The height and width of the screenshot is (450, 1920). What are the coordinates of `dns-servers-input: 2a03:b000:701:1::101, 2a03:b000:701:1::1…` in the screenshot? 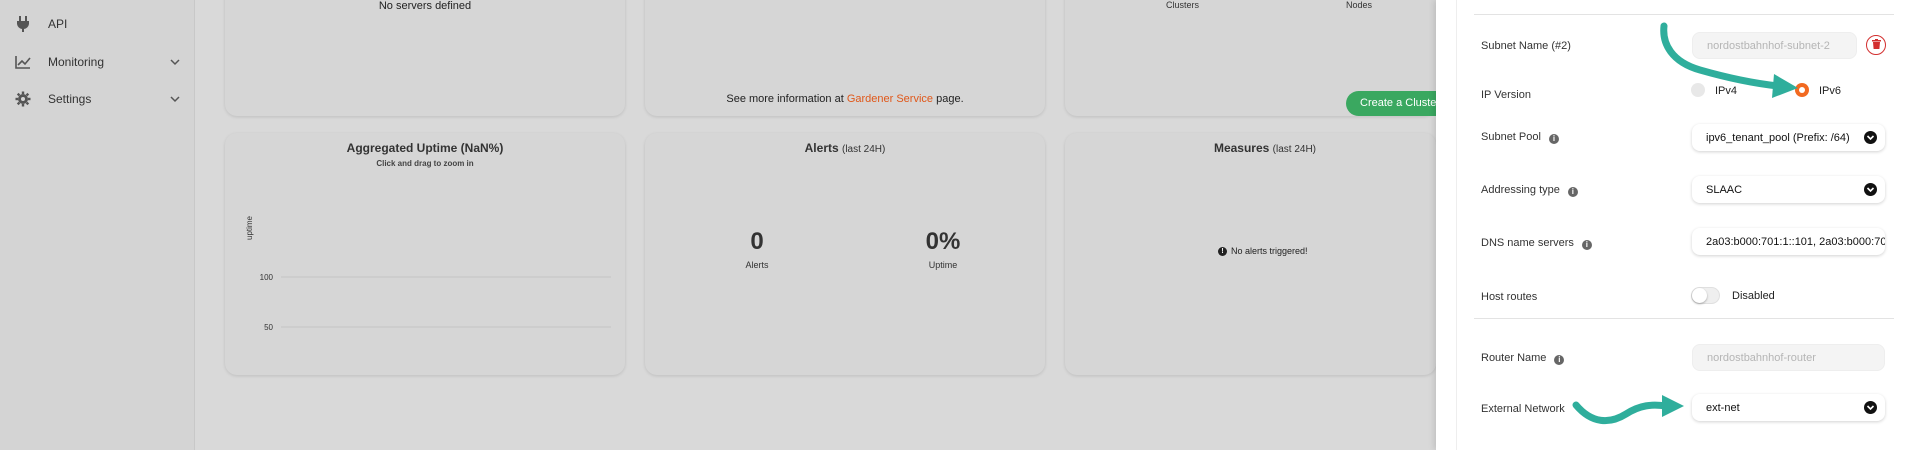 It's located at (1788, 241).